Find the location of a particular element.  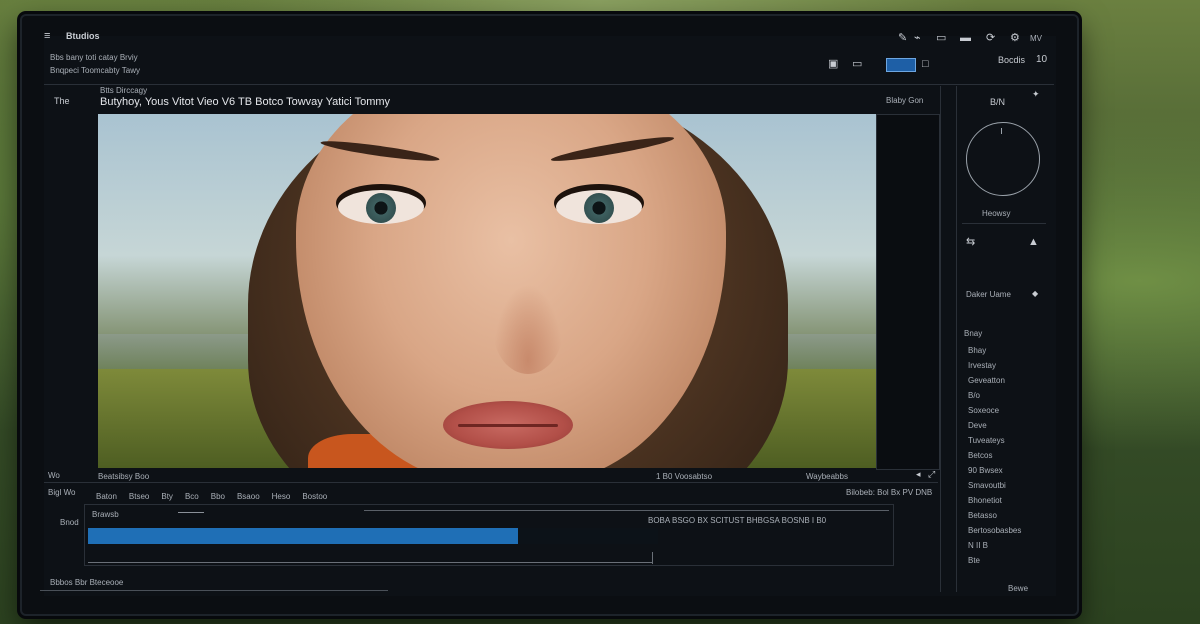

timeline-tab: Bostoo is located at coordinates (314, 496).